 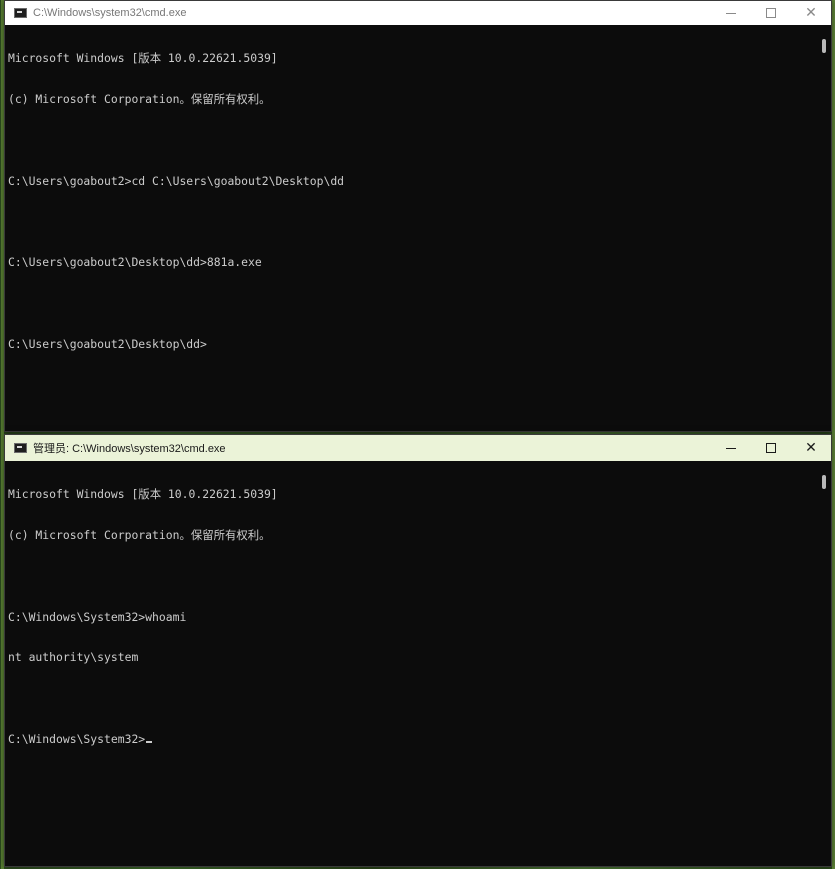 I want to click on prompt-text: C:\Windows\System32>, so click(x=77, y=738).